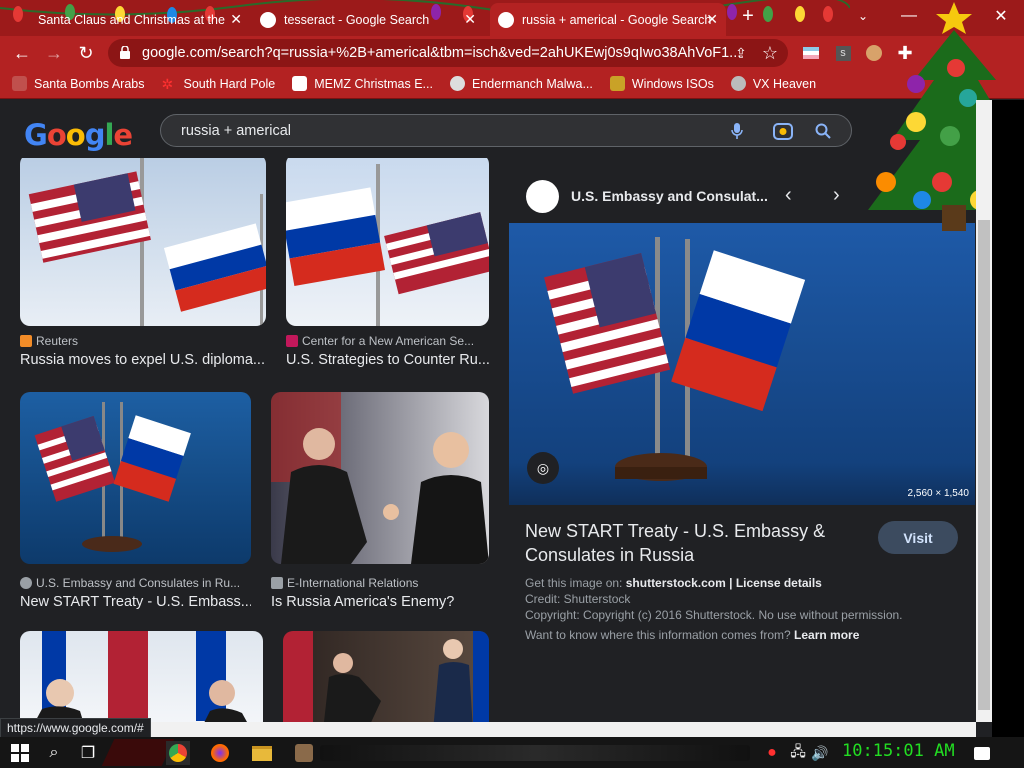  Describe the element at coordinates (20, 753) in the screenshot. I see `start-windows-icon` at that location.